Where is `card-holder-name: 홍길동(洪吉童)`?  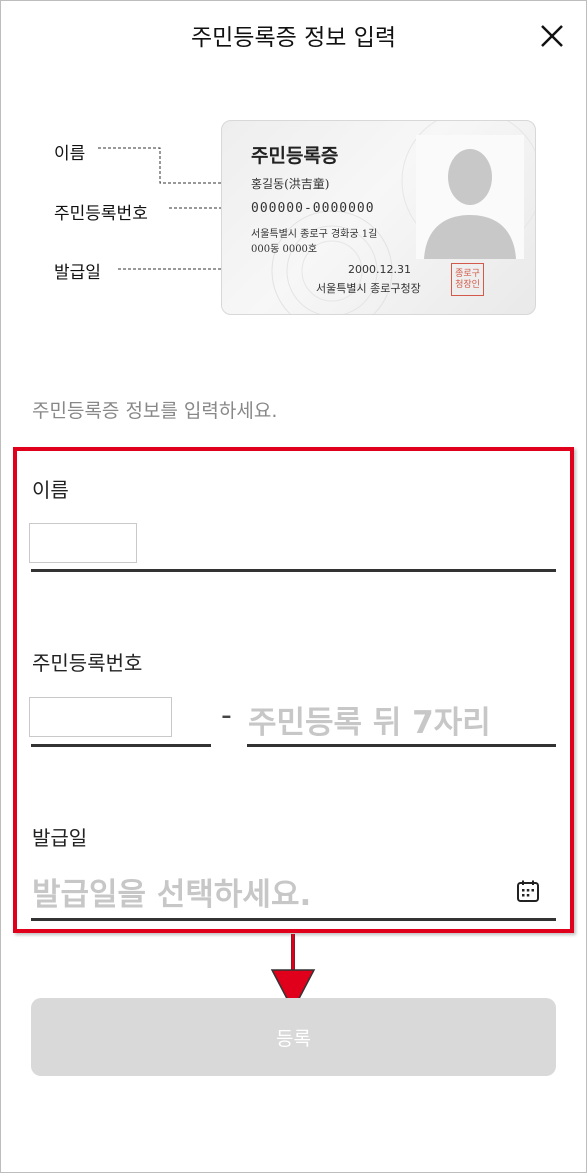
card-holder-name: 홍길동(洪吉童) is located at coordinates (290, 184).